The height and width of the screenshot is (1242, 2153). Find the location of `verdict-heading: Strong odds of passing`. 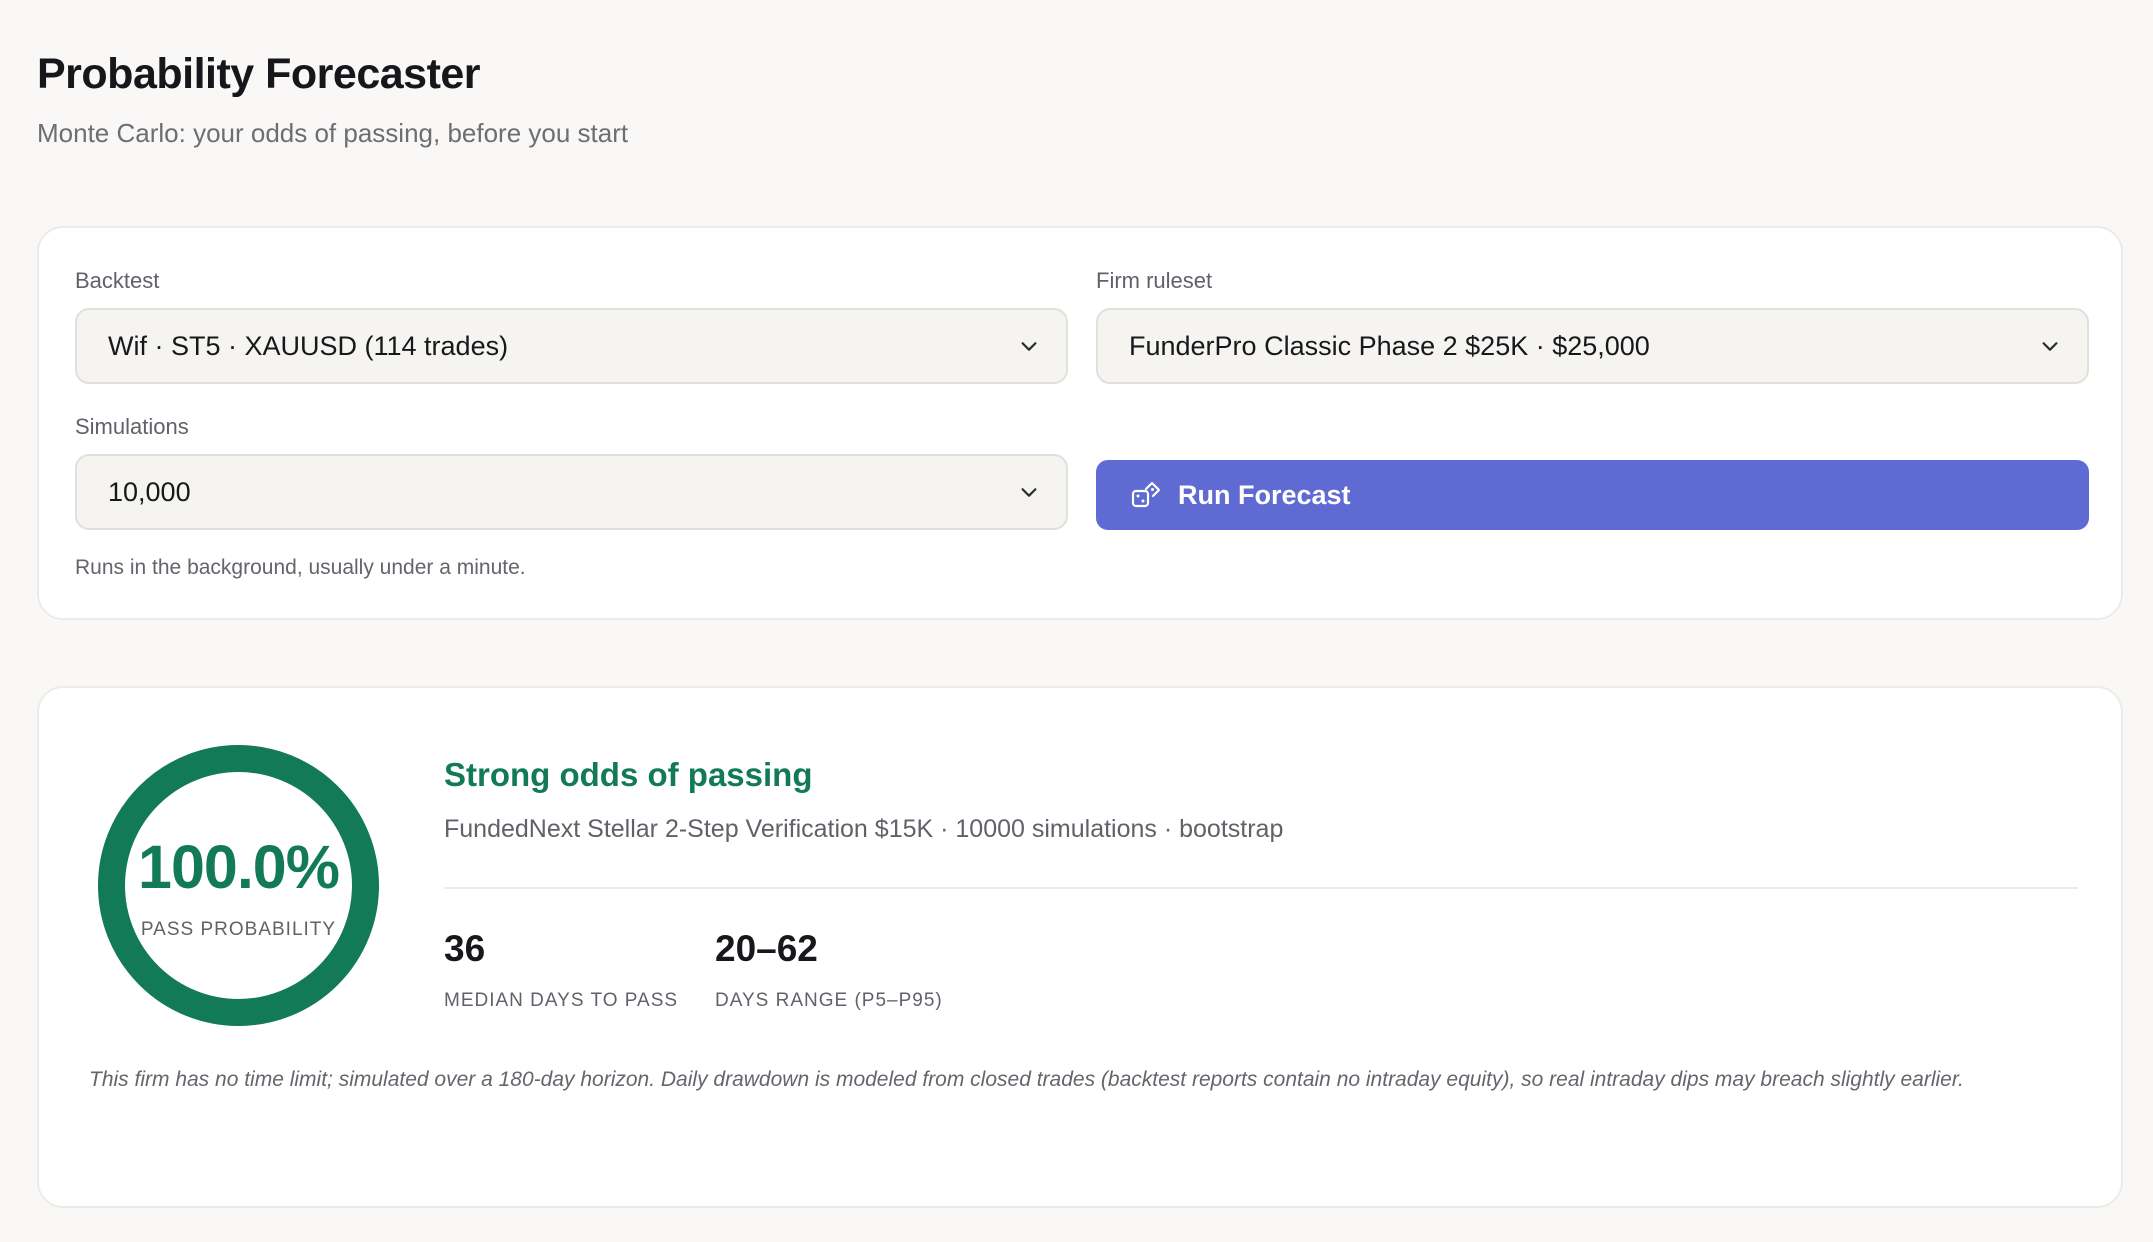

verdict-heading: Strong odds of passing is located at coordinates (628, 774).